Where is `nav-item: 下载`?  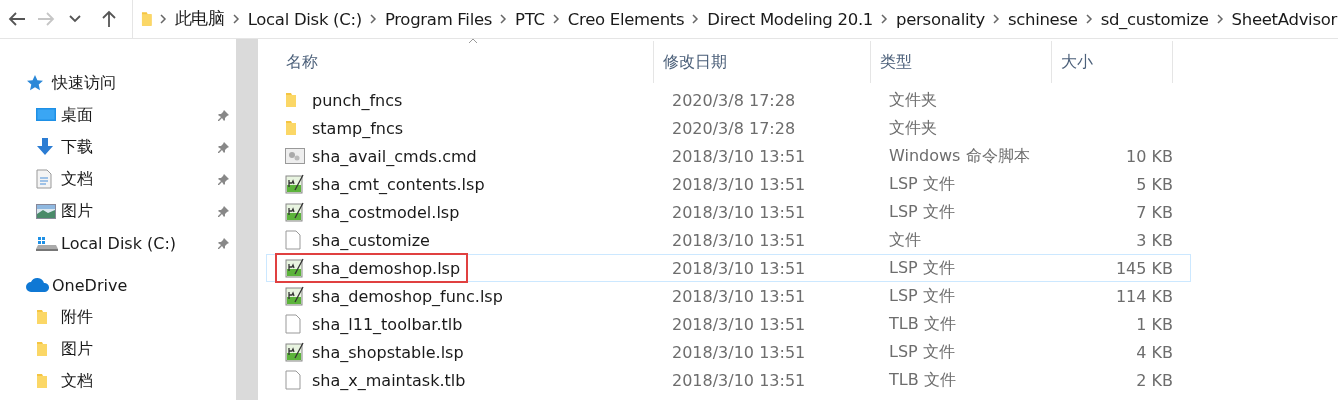
nav-item: 下载 is located at coordinates (118, 147).